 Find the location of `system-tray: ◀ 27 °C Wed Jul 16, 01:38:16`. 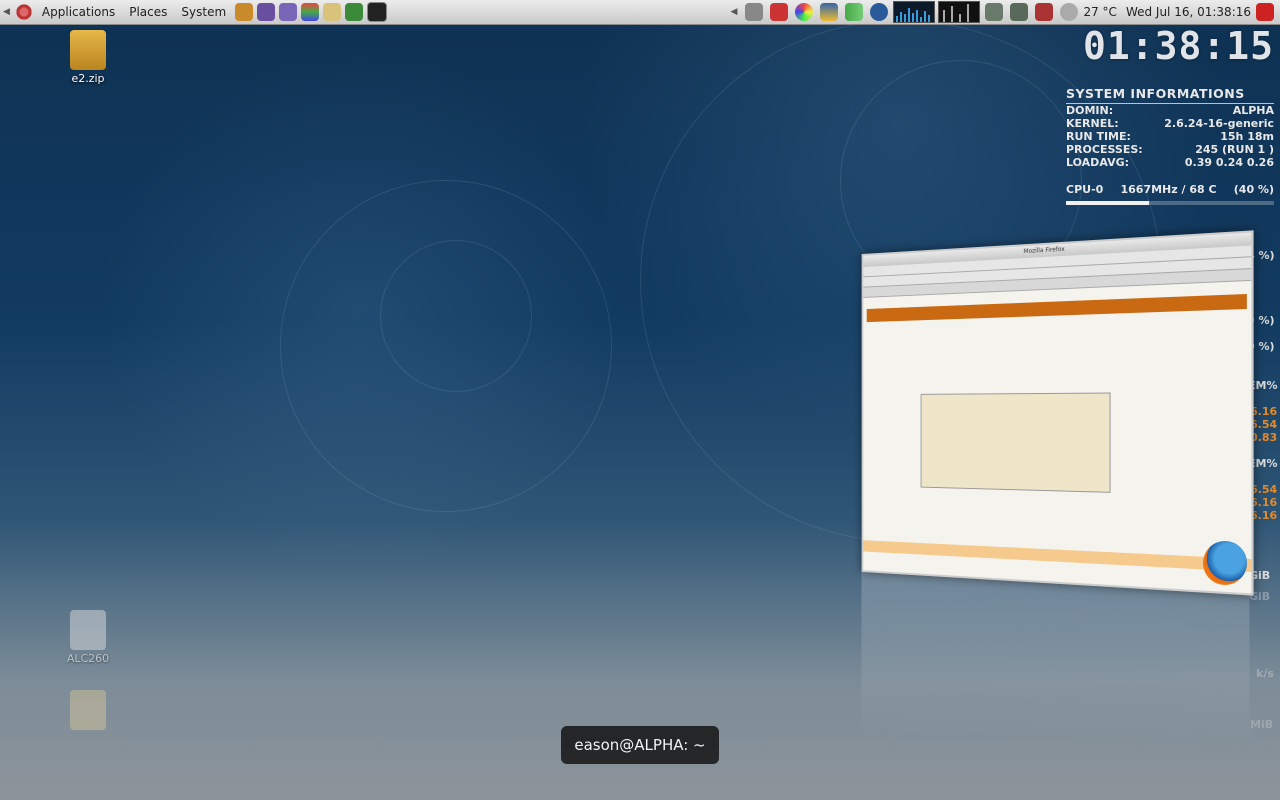

system-tray: ◀ 27 °C Wed Jul 16, 01:38:16 is located at coordinates (1002, 12).